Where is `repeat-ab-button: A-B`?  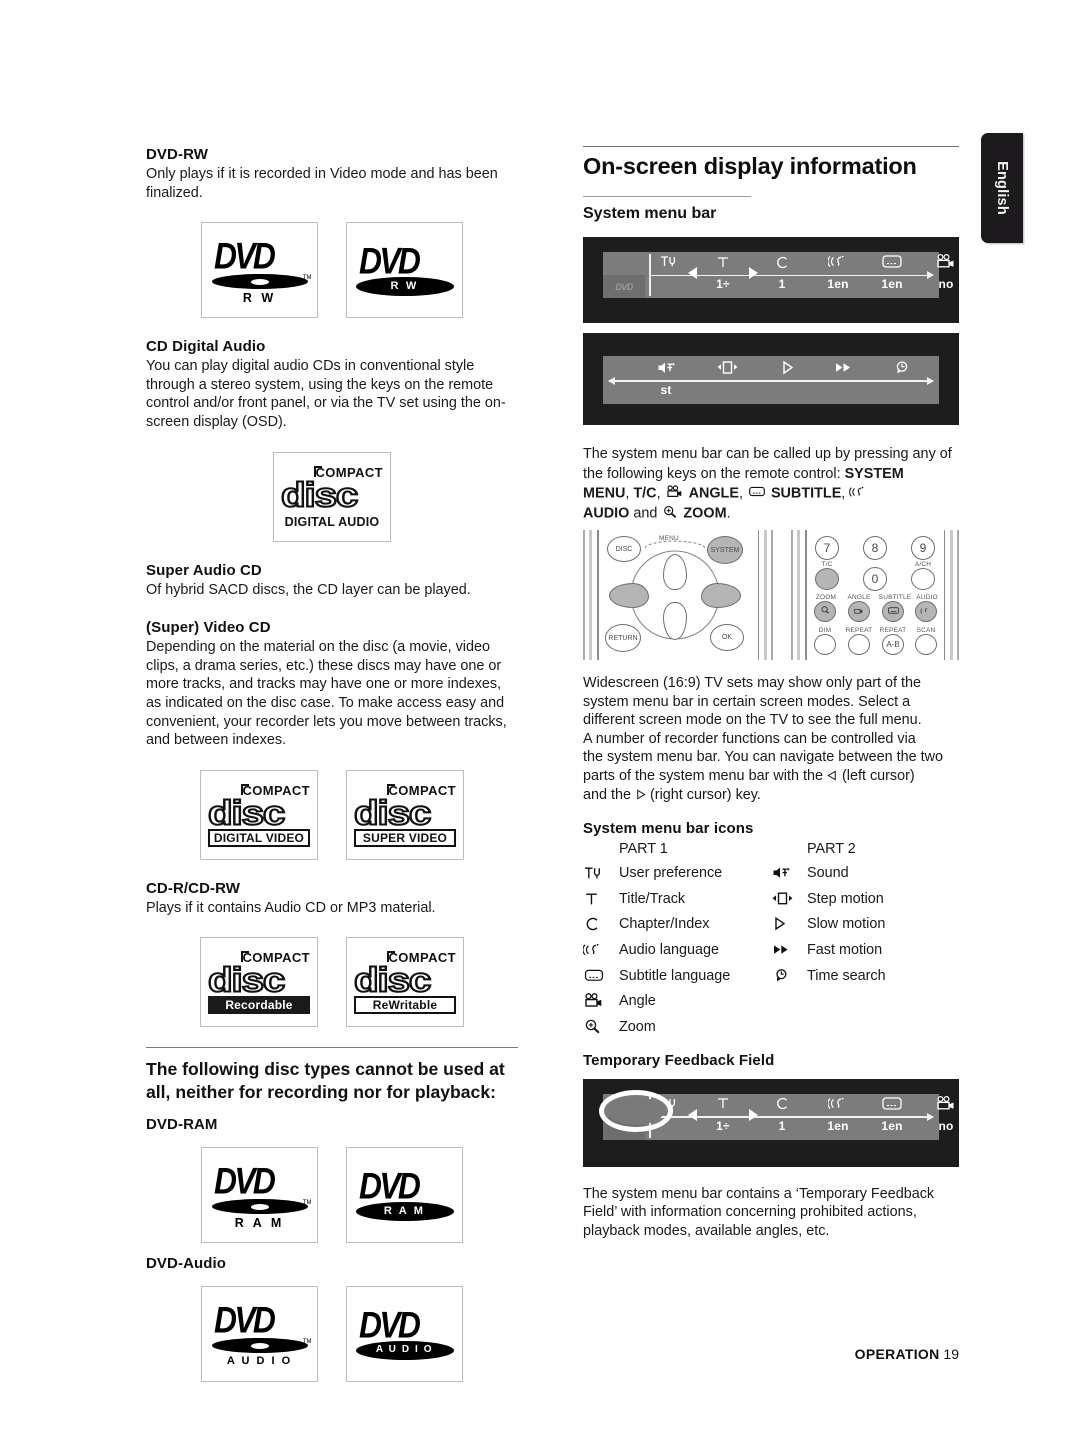
repeat-ab-button: A-B is located at coordinates (893, 645).